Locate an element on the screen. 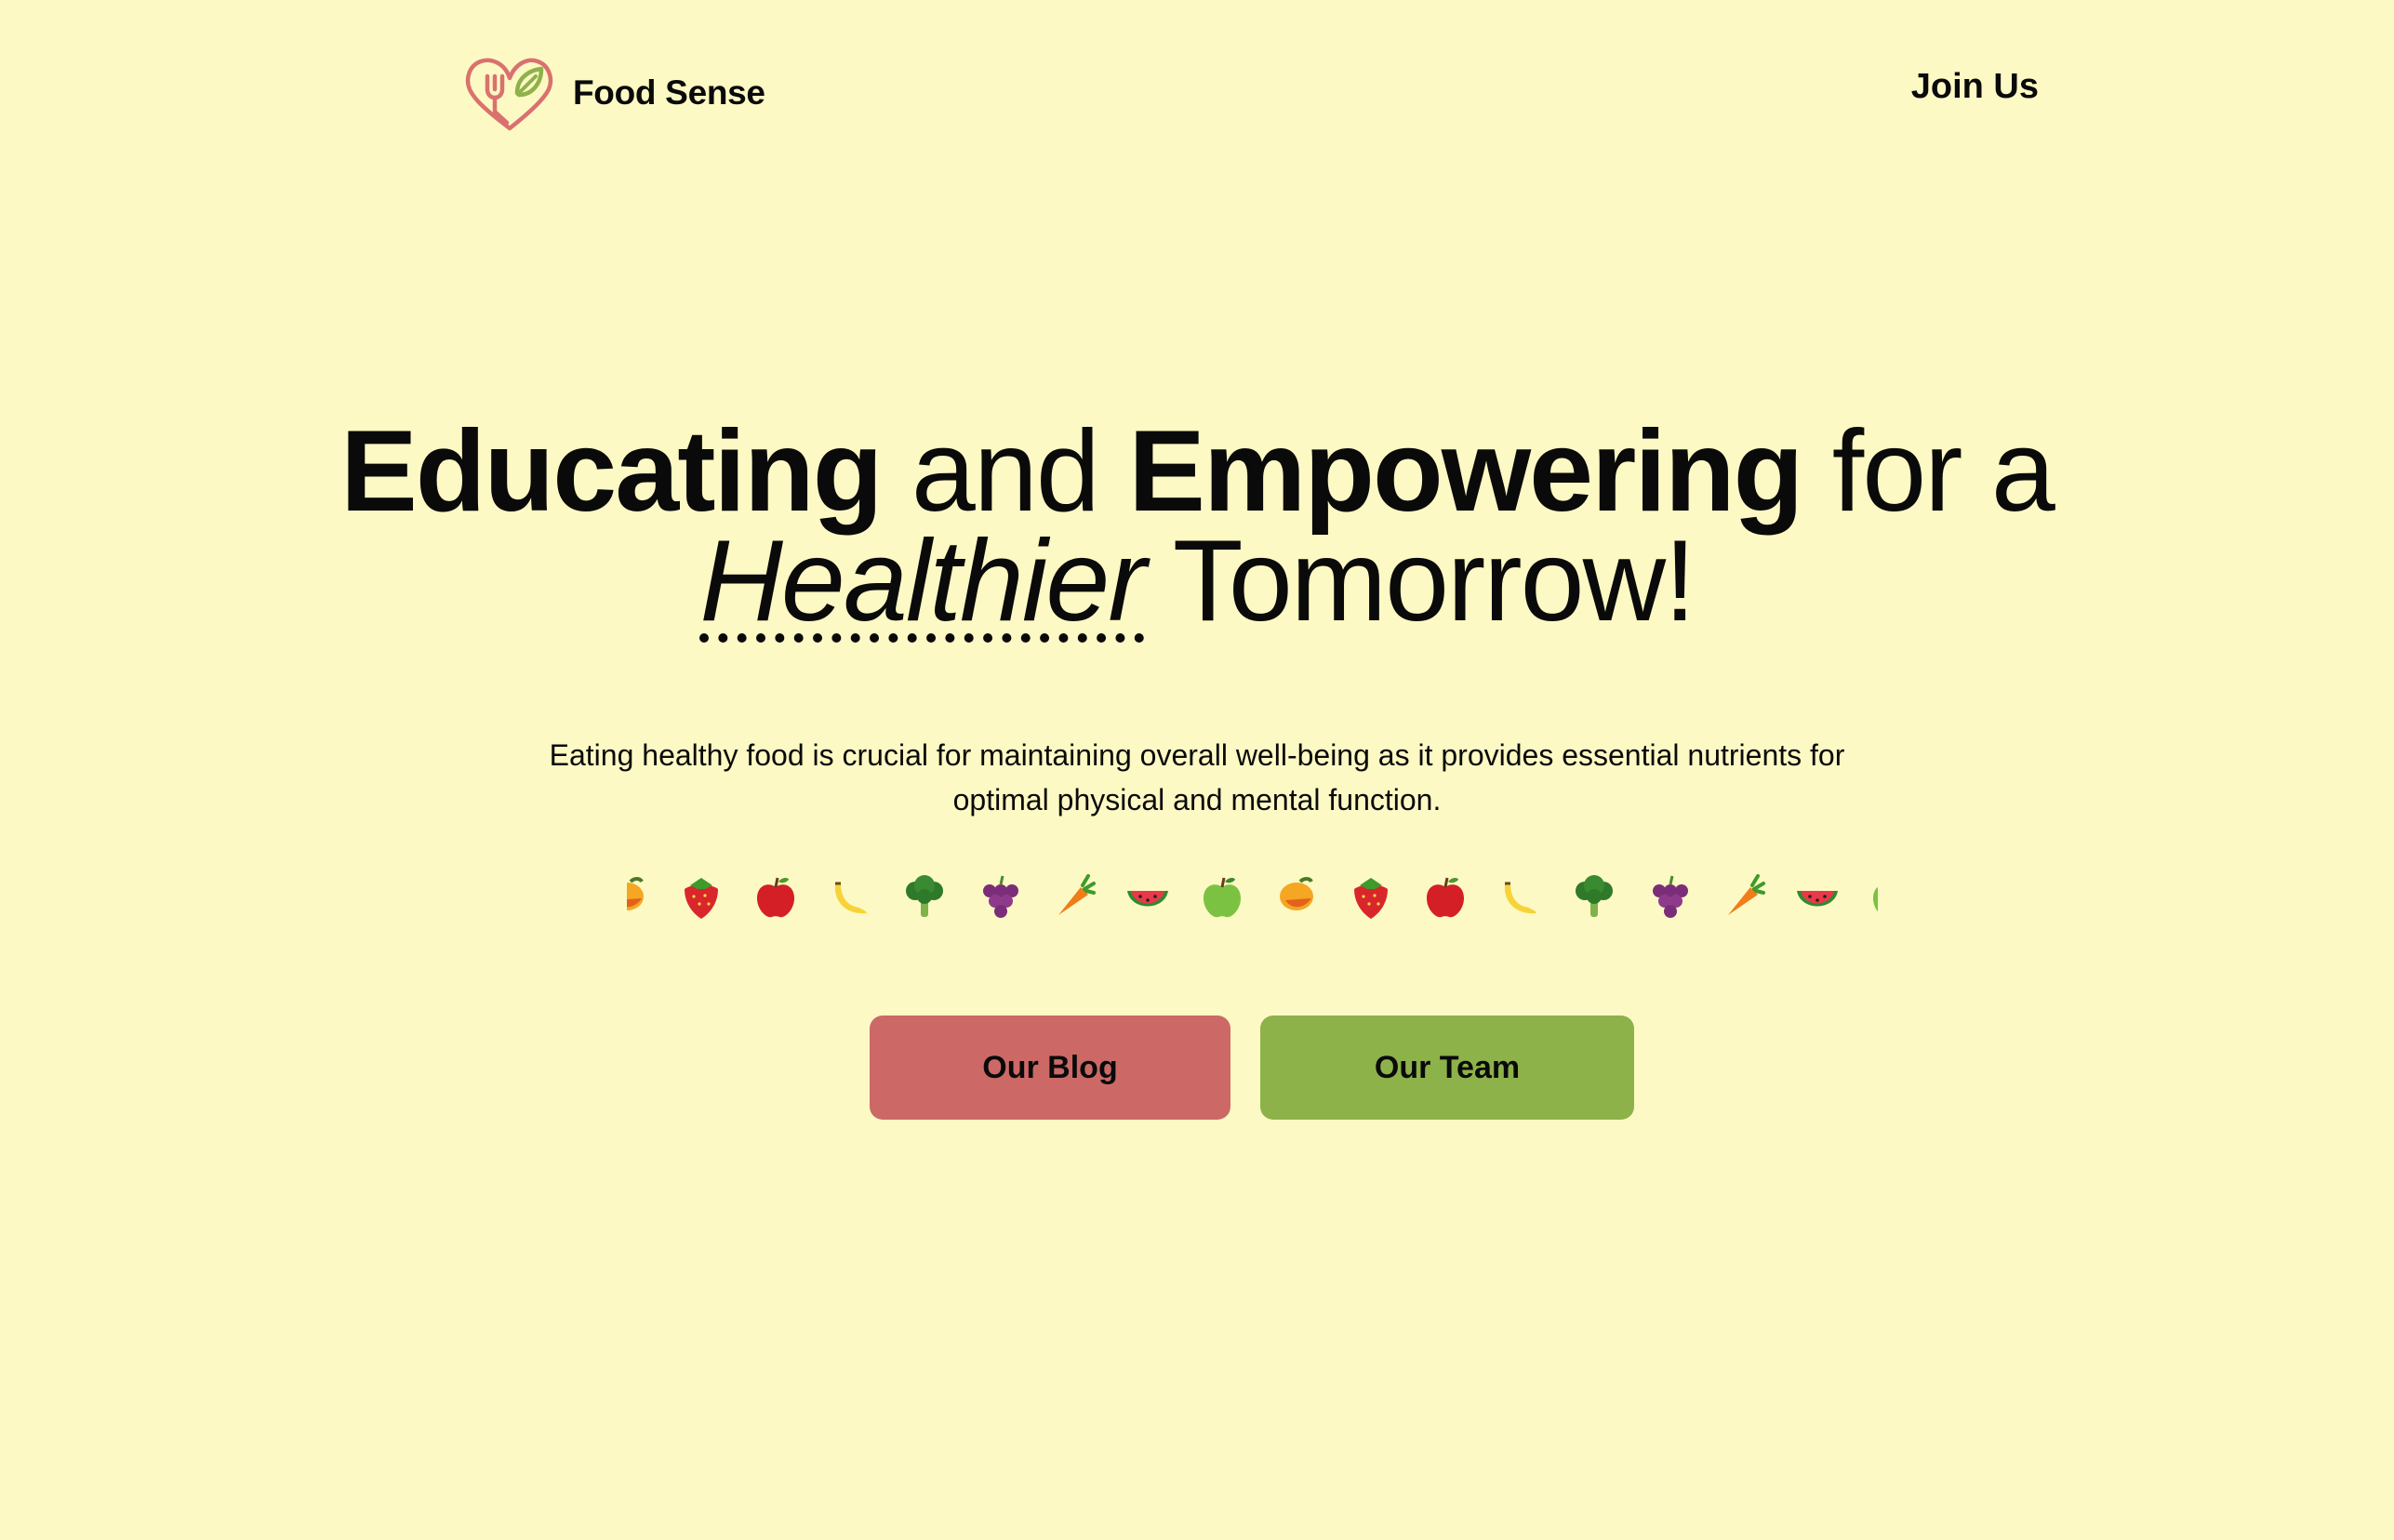 The image size is (2394, 1540). fruit-marquee-track is located at coordinates (1253, 896).